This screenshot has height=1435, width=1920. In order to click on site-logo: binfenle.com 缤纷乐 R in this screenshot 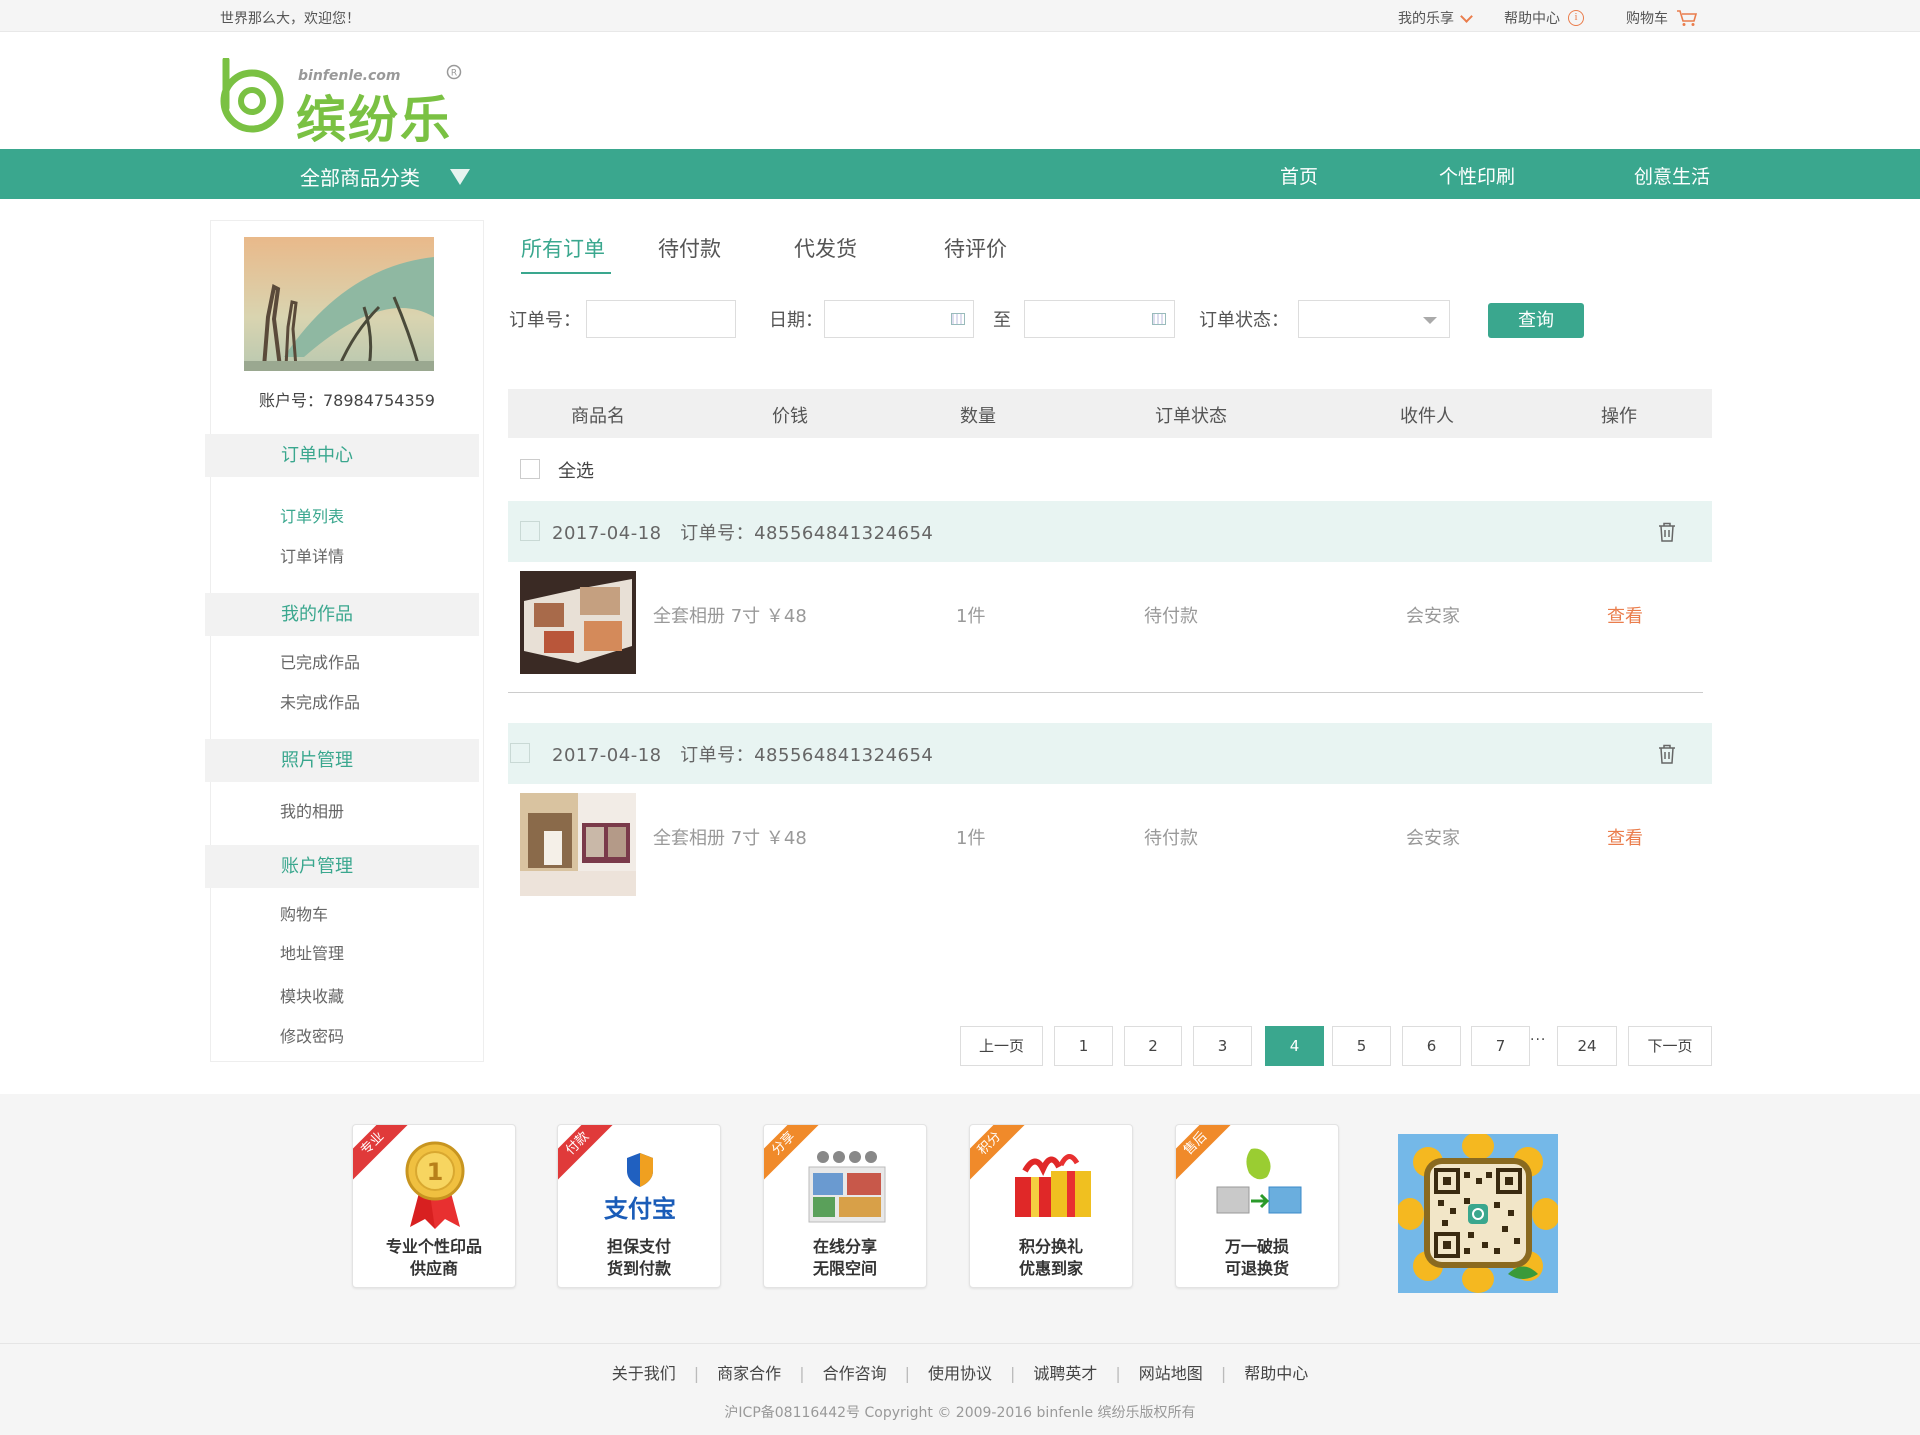, I will do `click(343, 103)`.